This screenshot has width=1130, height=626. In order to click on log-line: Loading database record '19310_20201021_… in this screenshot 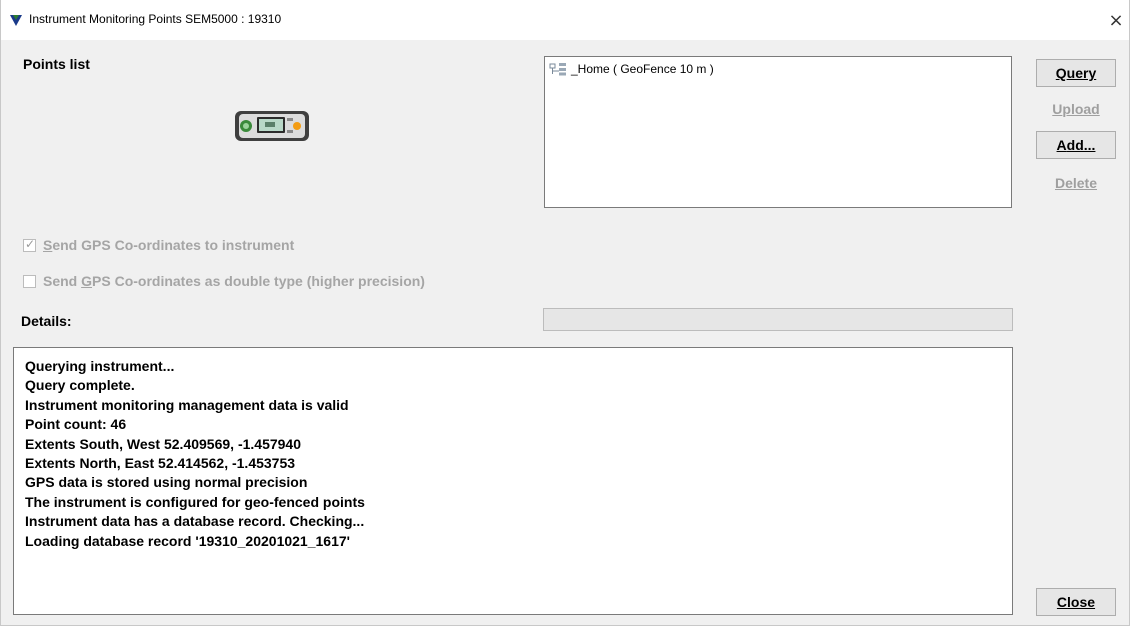, I will do `click(187, 540)`.